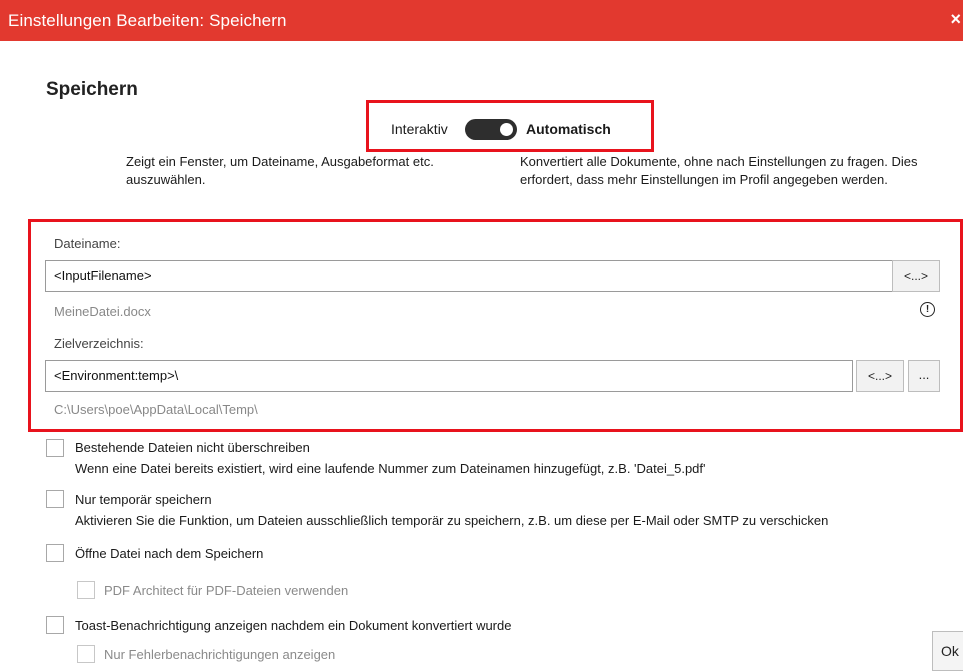 The image size is (963, 671). I want to click on errors-only-checkbox, so click(86, 654).